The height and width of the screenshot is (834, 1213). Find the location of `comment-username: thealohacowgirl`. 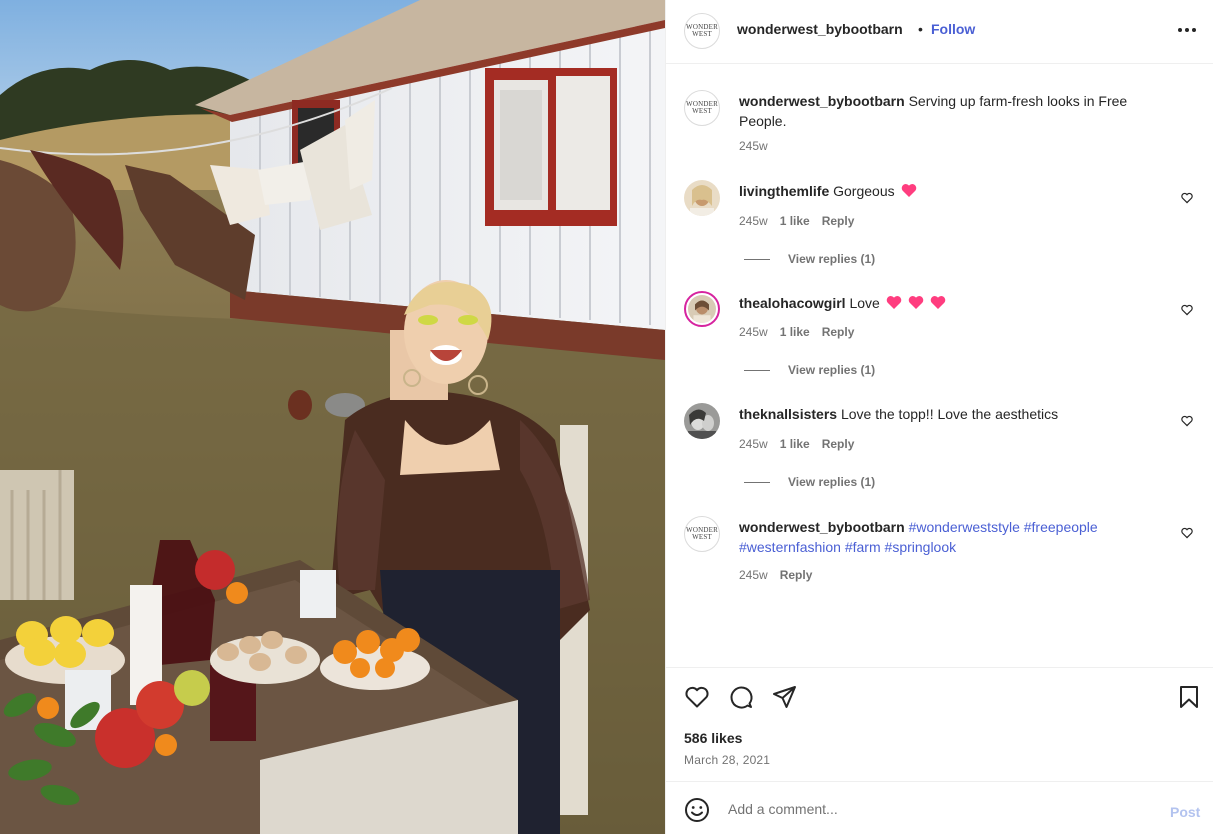

comment-username: thealohacowgirl is located at coordinates (792, 303).